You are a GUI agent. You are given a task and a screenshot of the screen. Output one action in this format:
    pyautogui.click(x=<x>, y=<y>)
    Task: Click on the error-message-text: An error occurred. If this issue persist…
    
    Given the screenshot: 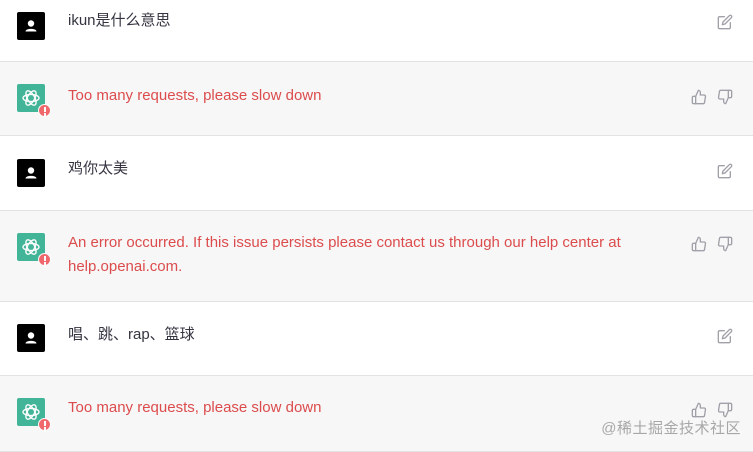 What is the action you would take?
    pyautogui.click(x=344, y=254)
    